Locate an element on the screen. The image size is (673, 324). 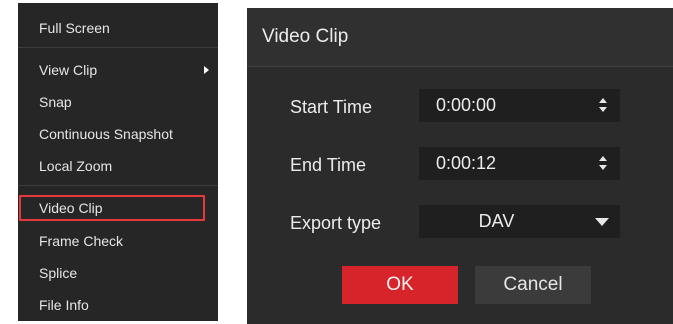
menu-item-label: Video Clip is located at coordinates (71, 208).